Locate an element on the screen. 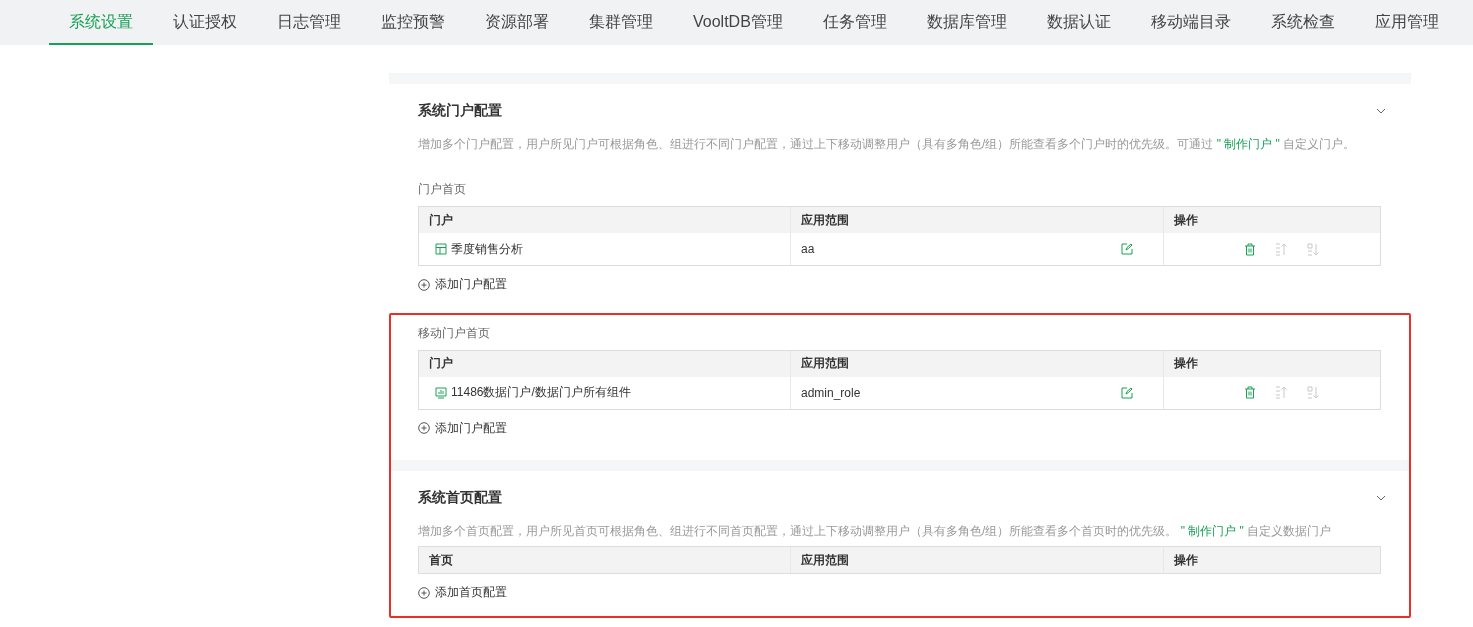 The width and height of the screenshot is (1473, 627). nav-tab: VooltDB管理 is located at coordinates (738, 22).